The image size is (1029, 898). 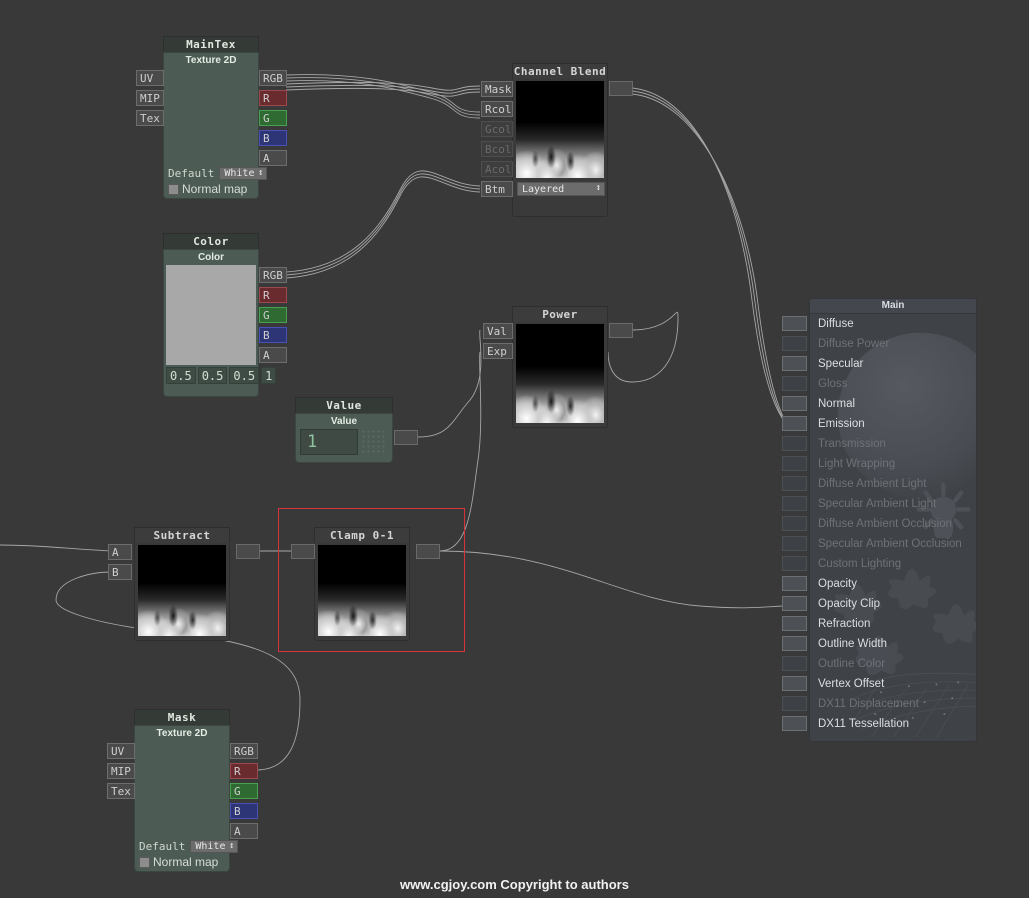 I want to click on maintex-default-dropdown: White ↕, so click(x=243, y=173).